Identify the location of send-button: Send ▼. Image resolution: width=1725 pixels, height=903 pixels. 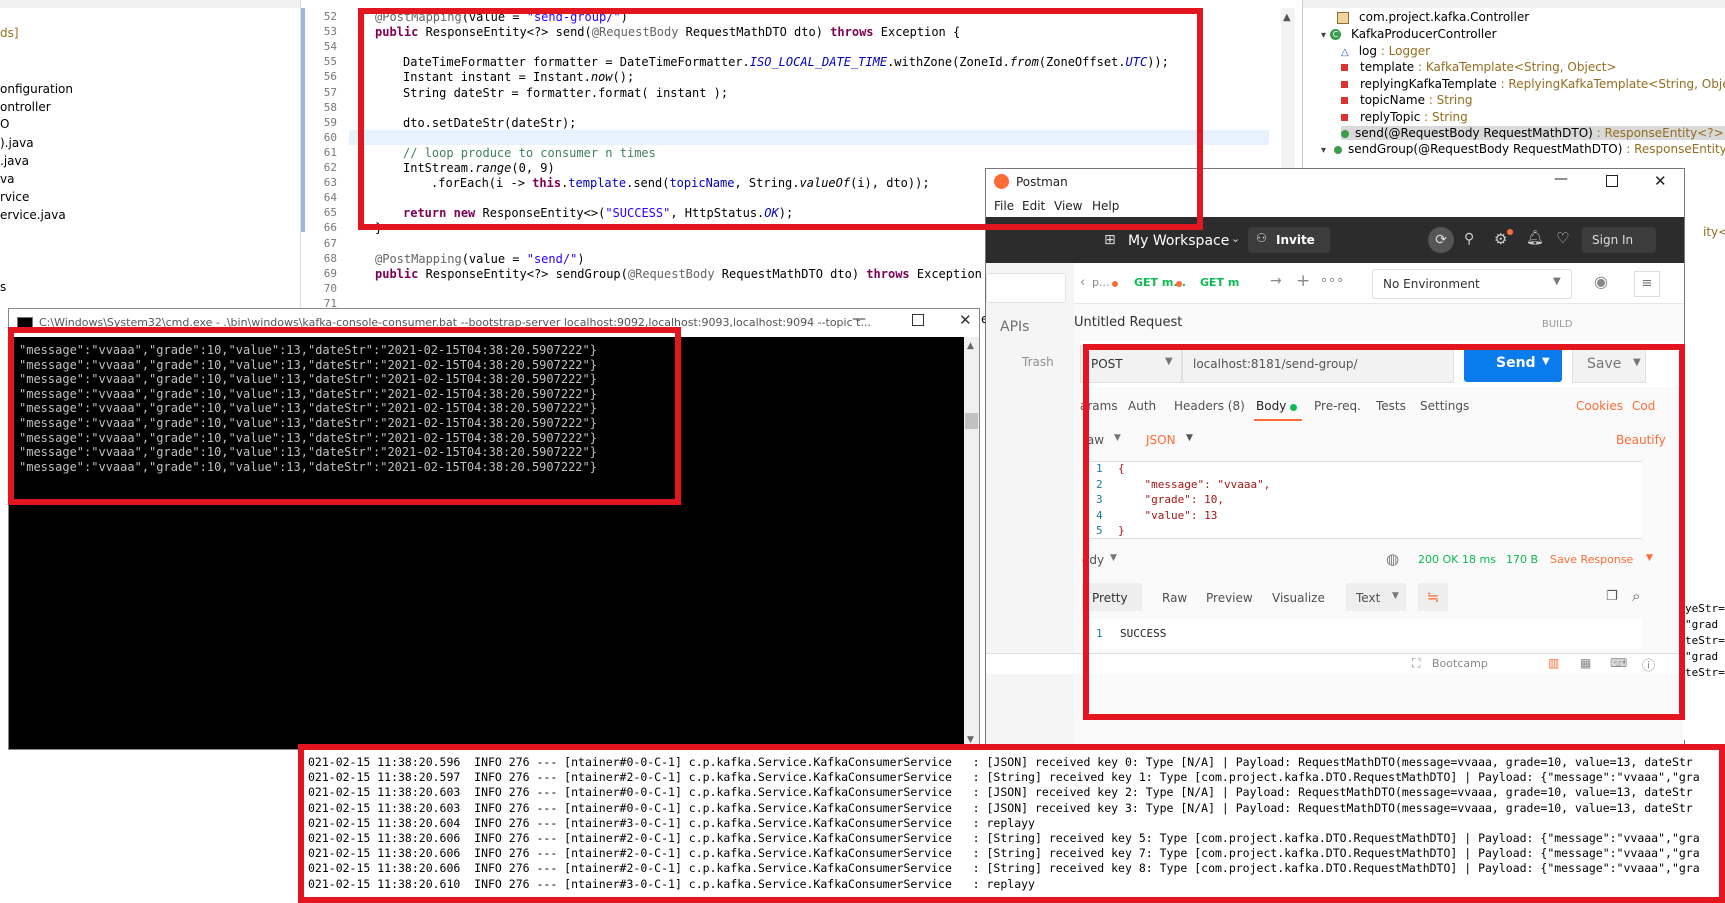
(1513, 363).